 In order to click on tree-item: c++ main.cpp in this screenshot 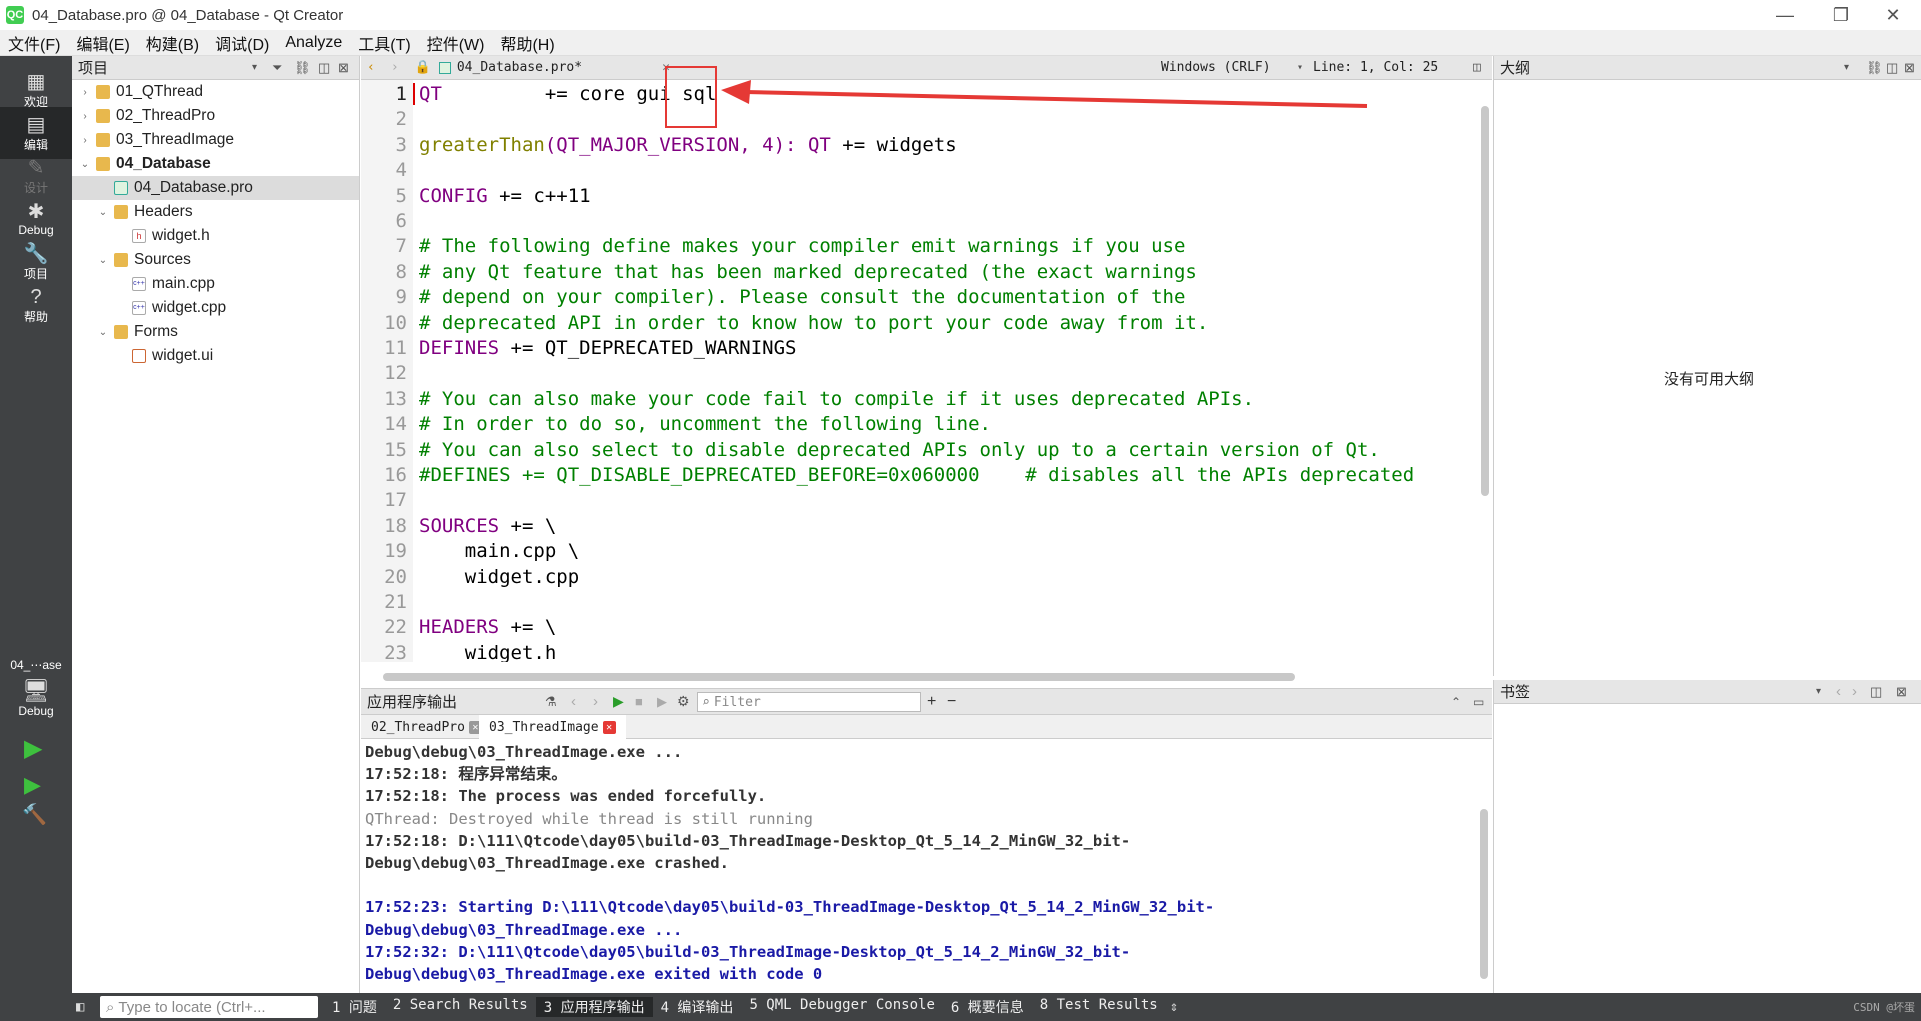, I will do `click(215, 284)`.